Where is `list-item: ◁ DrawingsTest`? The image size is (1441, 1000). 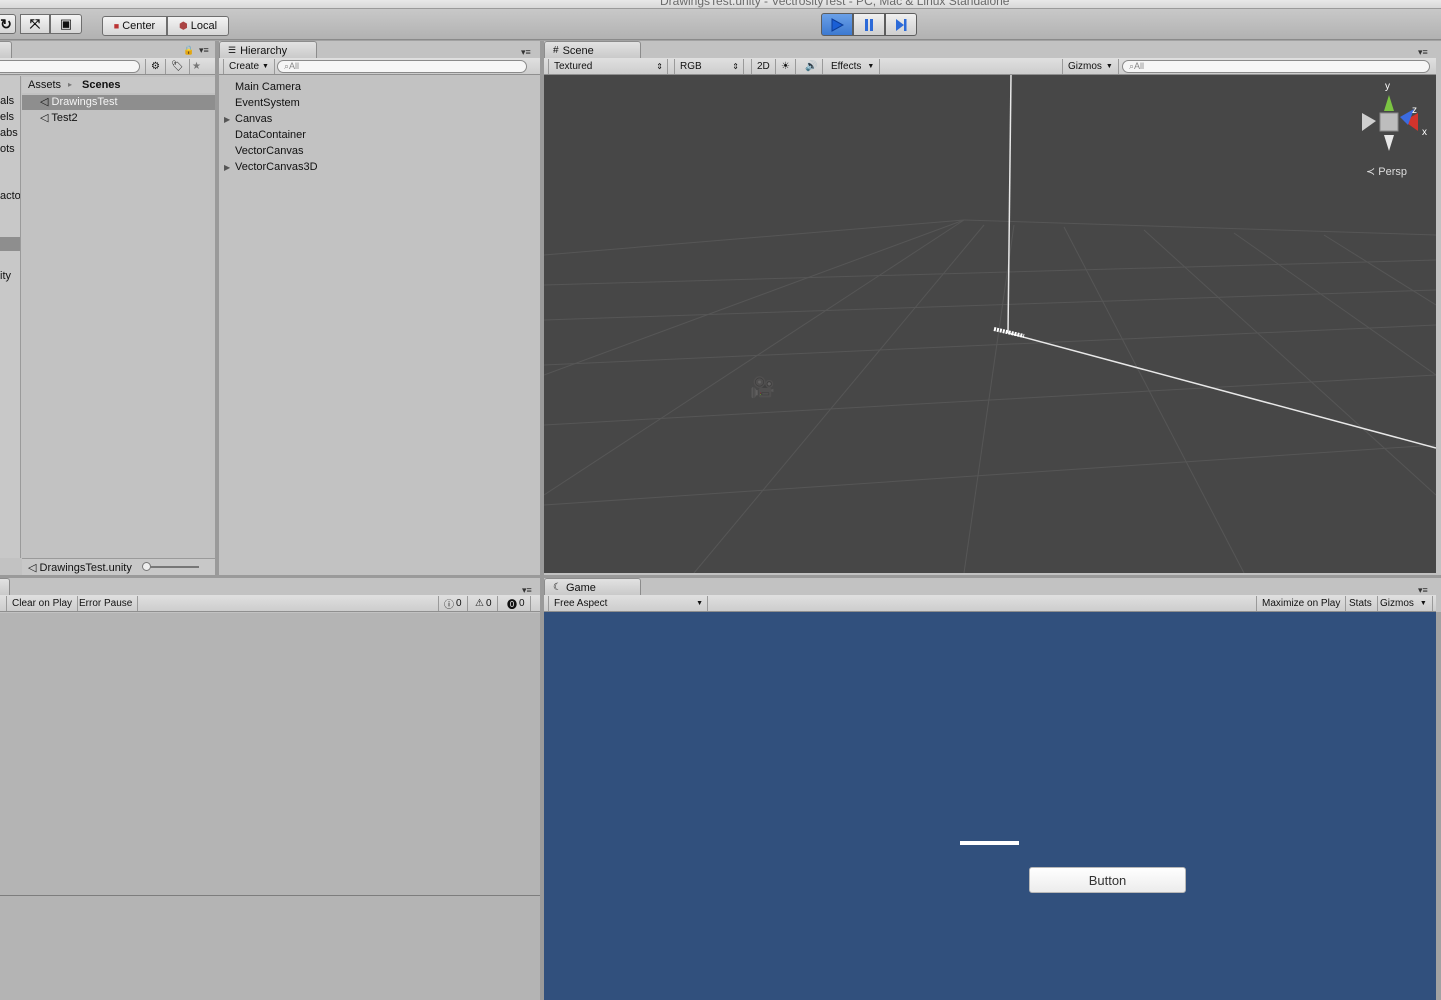 list-item: ◁ DrawingsTest is located at coordinates (79, 101).